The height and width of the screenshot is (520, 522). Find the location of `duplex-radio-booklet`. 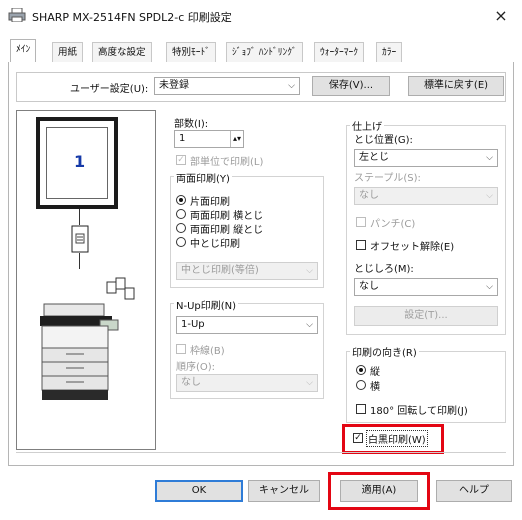

duplex-radio-booklet is located at coordinates (181, 242).